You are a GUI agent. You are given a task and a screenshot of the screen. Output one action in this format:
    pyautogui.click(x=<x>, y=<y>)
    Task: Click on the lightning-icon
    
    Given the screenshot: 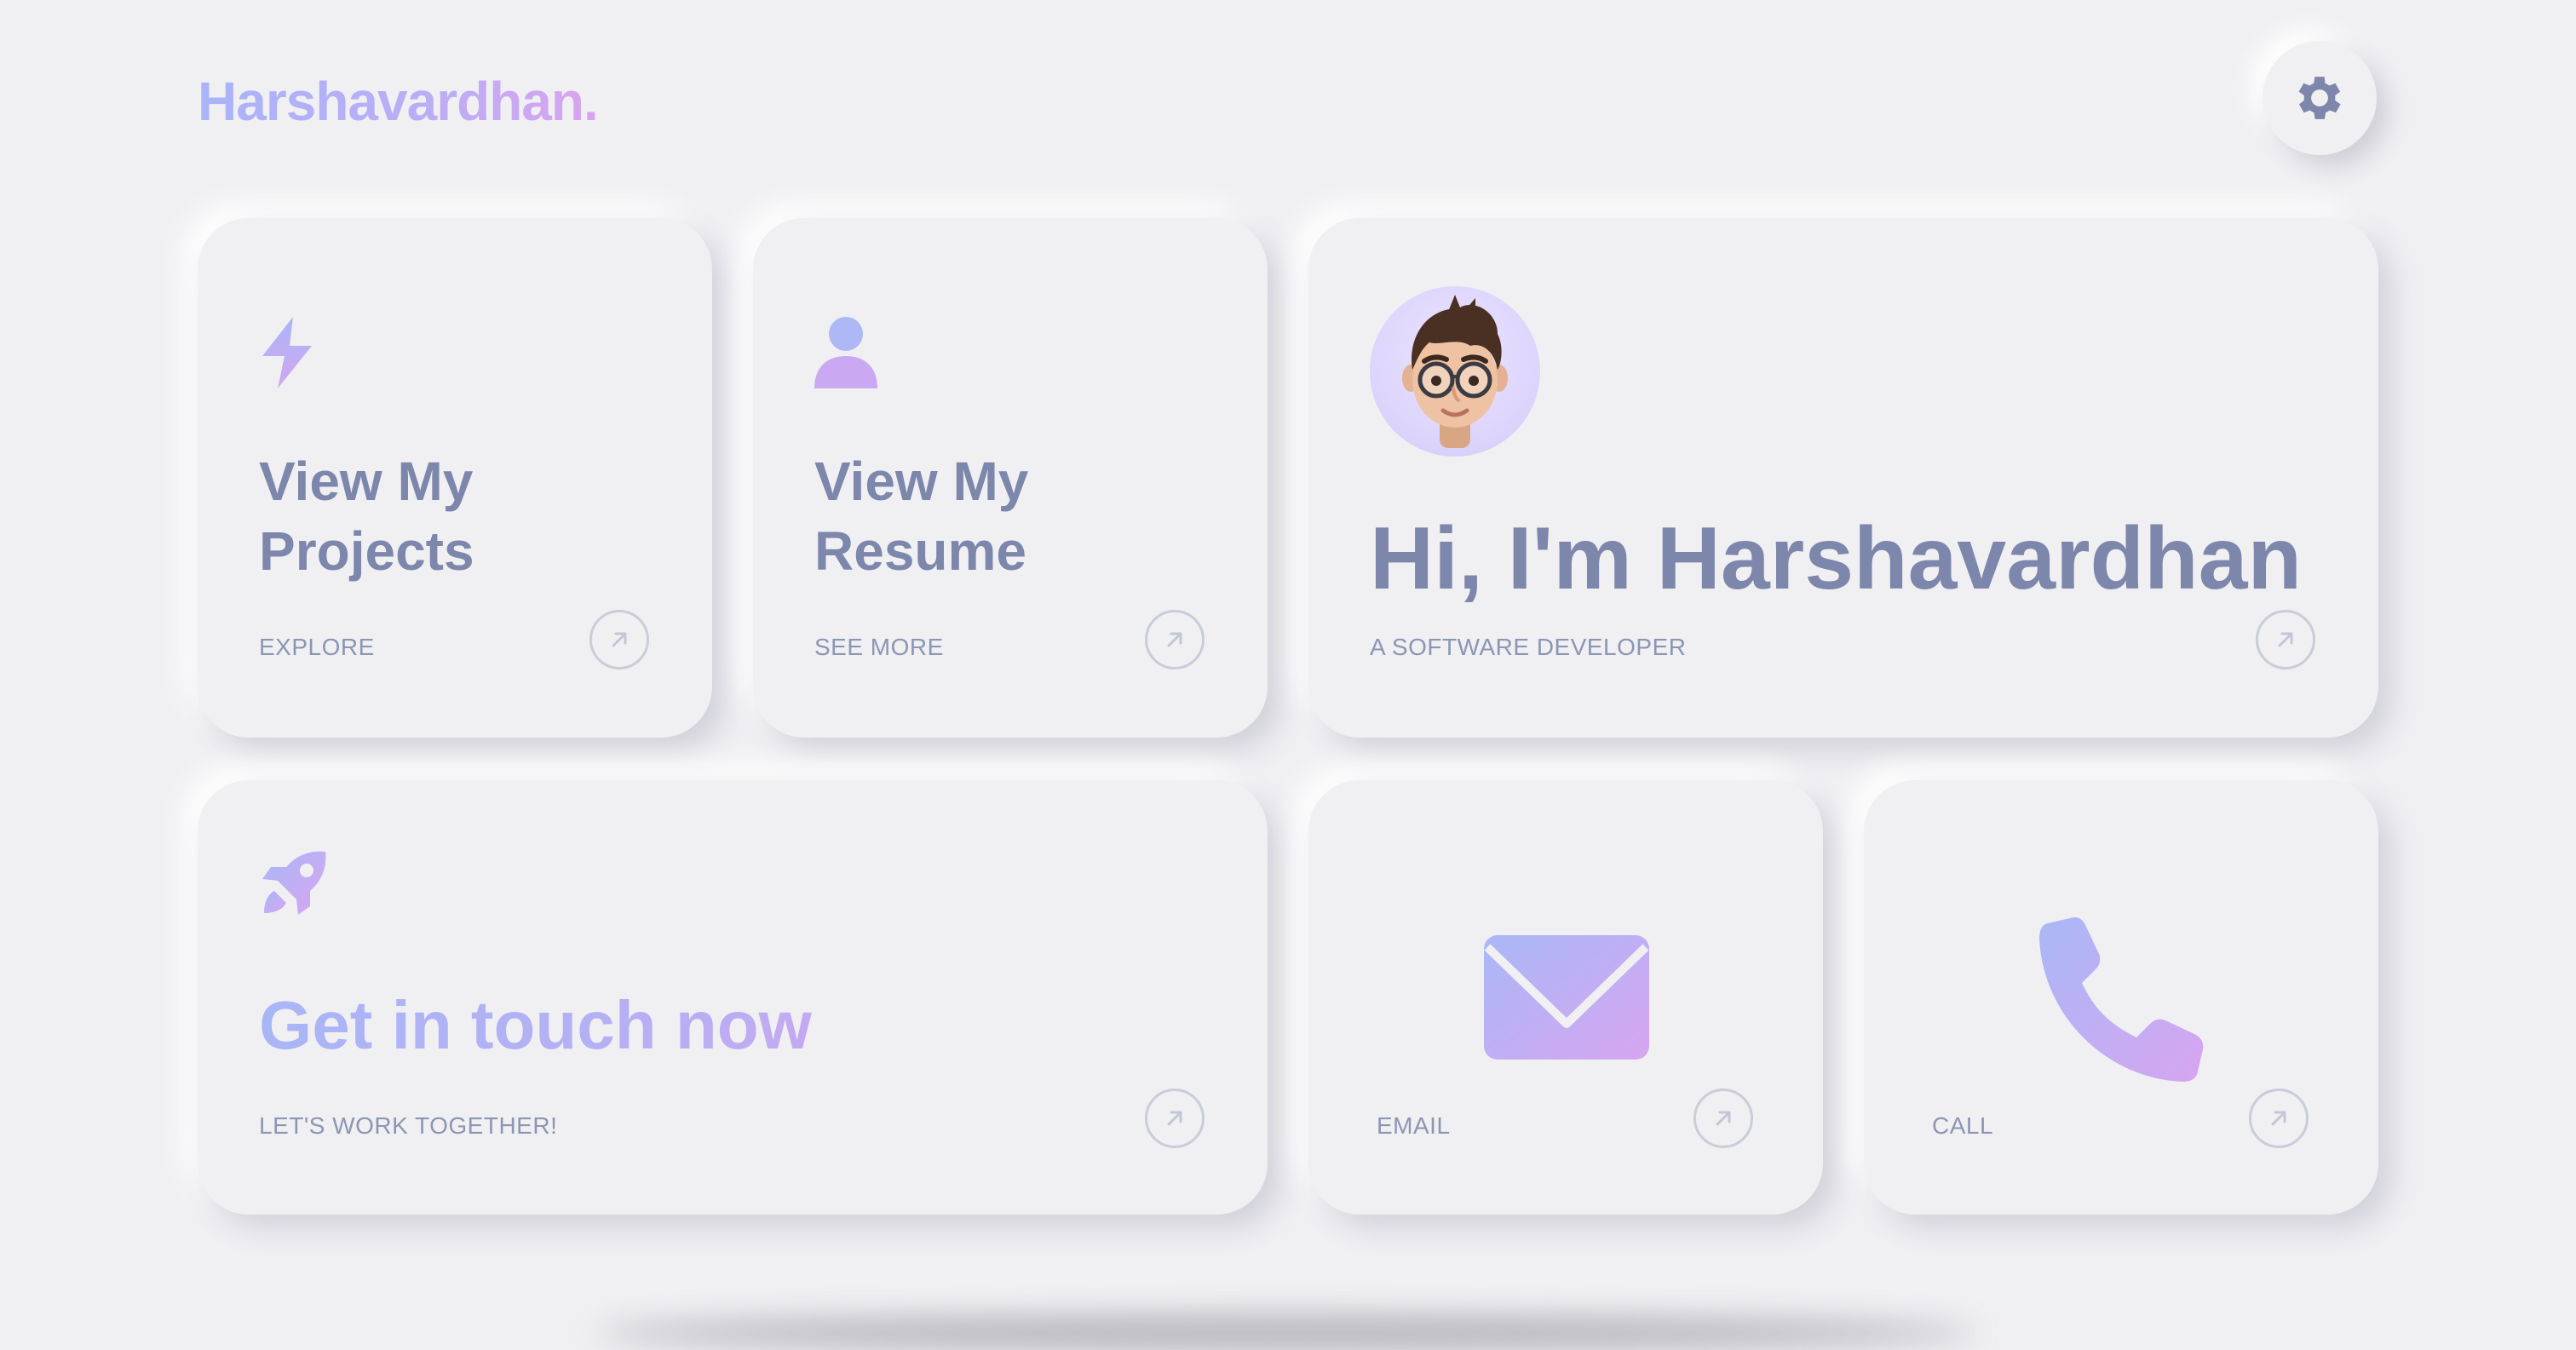 What is the action you would take?
    pyautogui.click(x=287, y=352)
    